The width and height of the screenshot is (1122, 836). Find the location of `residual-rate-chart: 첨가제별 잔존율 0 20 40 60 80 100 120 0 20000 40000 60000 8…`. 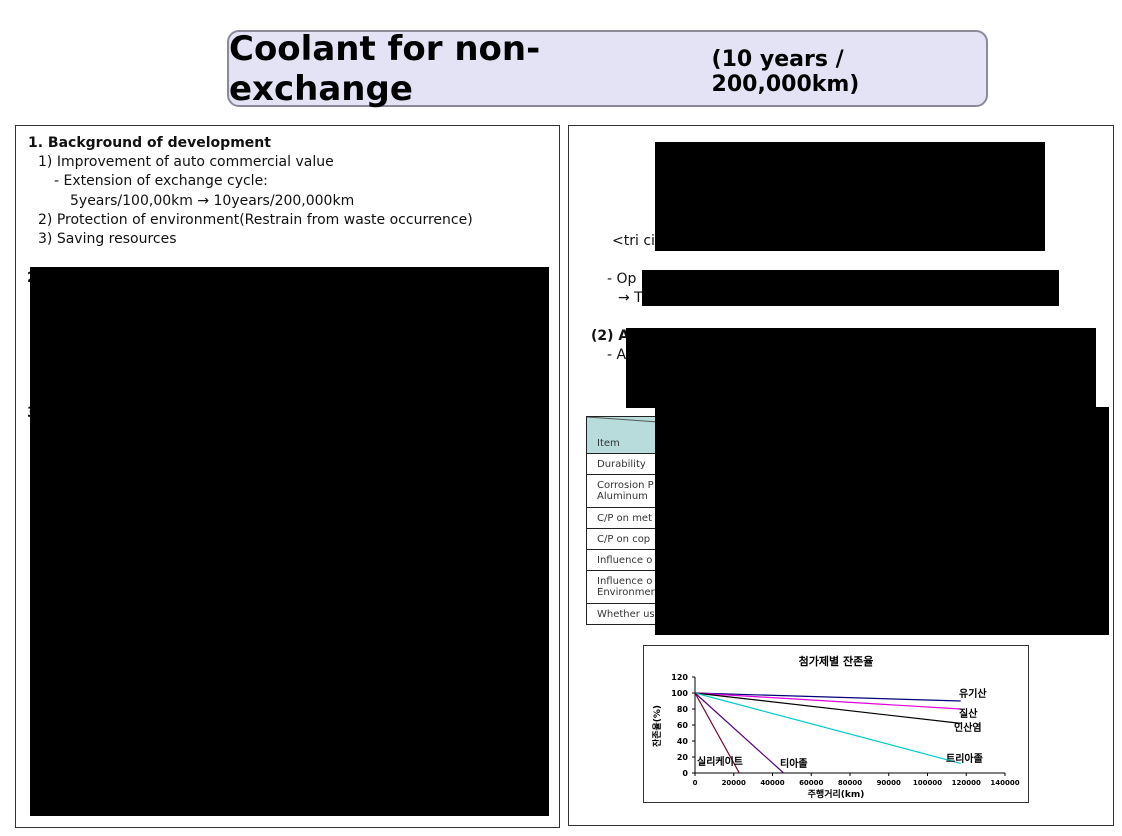

residual-rate-chart: 첨가제별 잔존율 0 20 40 60 80 100 120 0 20000 40000 60000 8… is located at coordinates (835, 727).